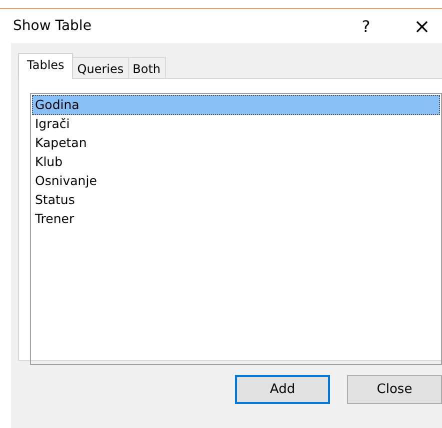  Describe the element at coordinates (236, 200) in the screenshot. I see `list-item: Status` at that location.